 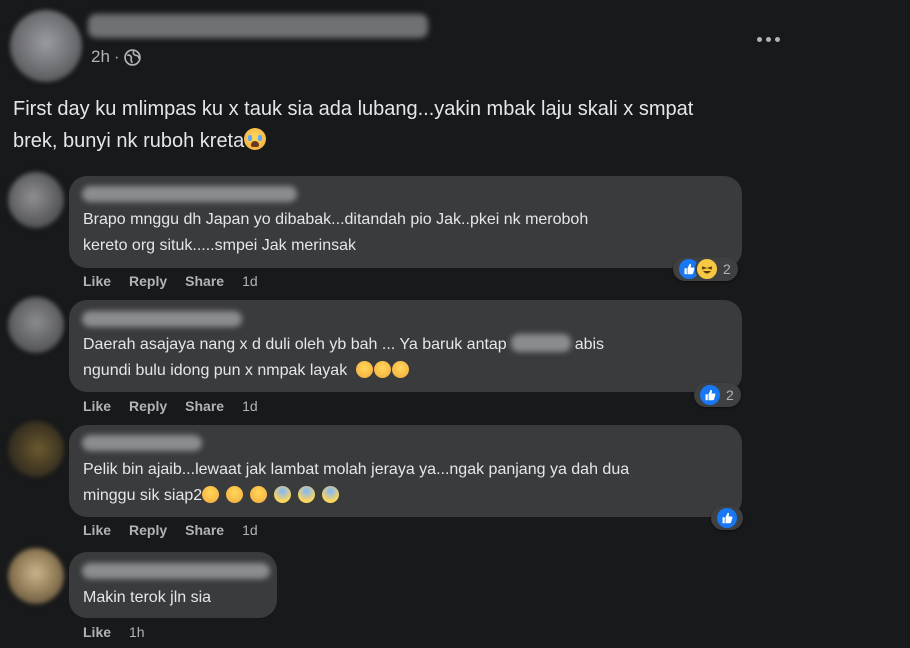 I want to click on comment-line: kereto org situk.....smpei Jak merinsak, so click(x=219, y=245).